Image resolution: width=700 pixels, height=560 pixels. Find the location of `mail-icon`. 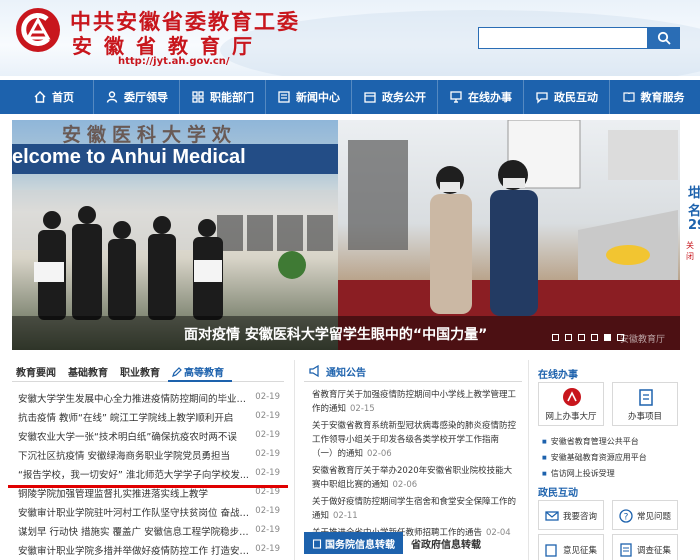

mail-icon is located at coordinates (552, 516).